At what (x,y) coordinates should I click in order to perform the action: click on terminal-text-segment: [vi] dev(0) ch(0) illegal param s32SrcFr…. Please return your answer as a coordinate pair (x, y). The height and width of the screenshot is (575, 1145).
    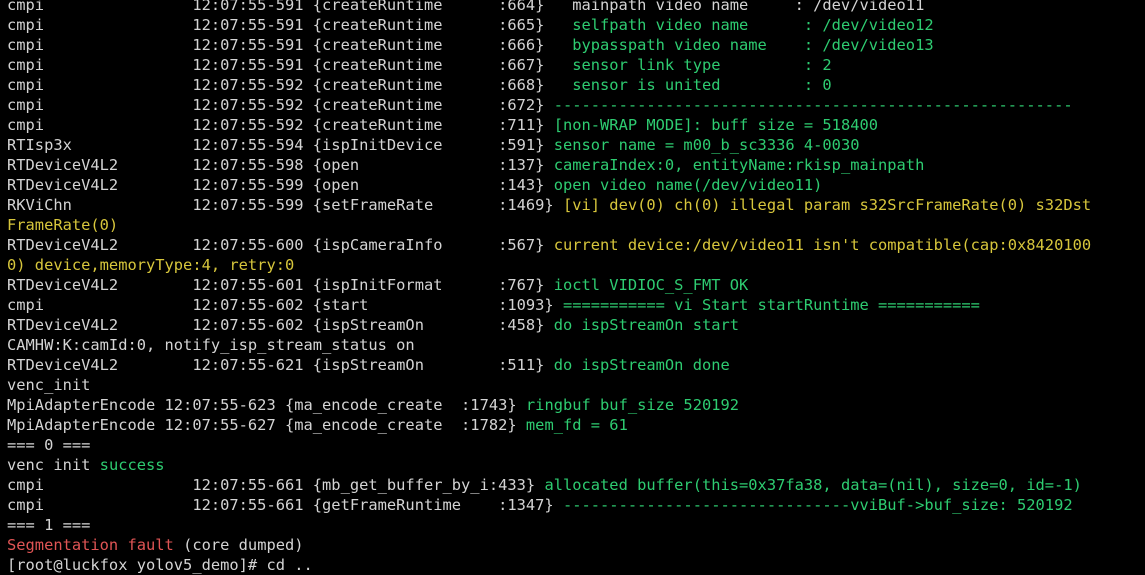
    Looking at the image, I should click on (827, 205).